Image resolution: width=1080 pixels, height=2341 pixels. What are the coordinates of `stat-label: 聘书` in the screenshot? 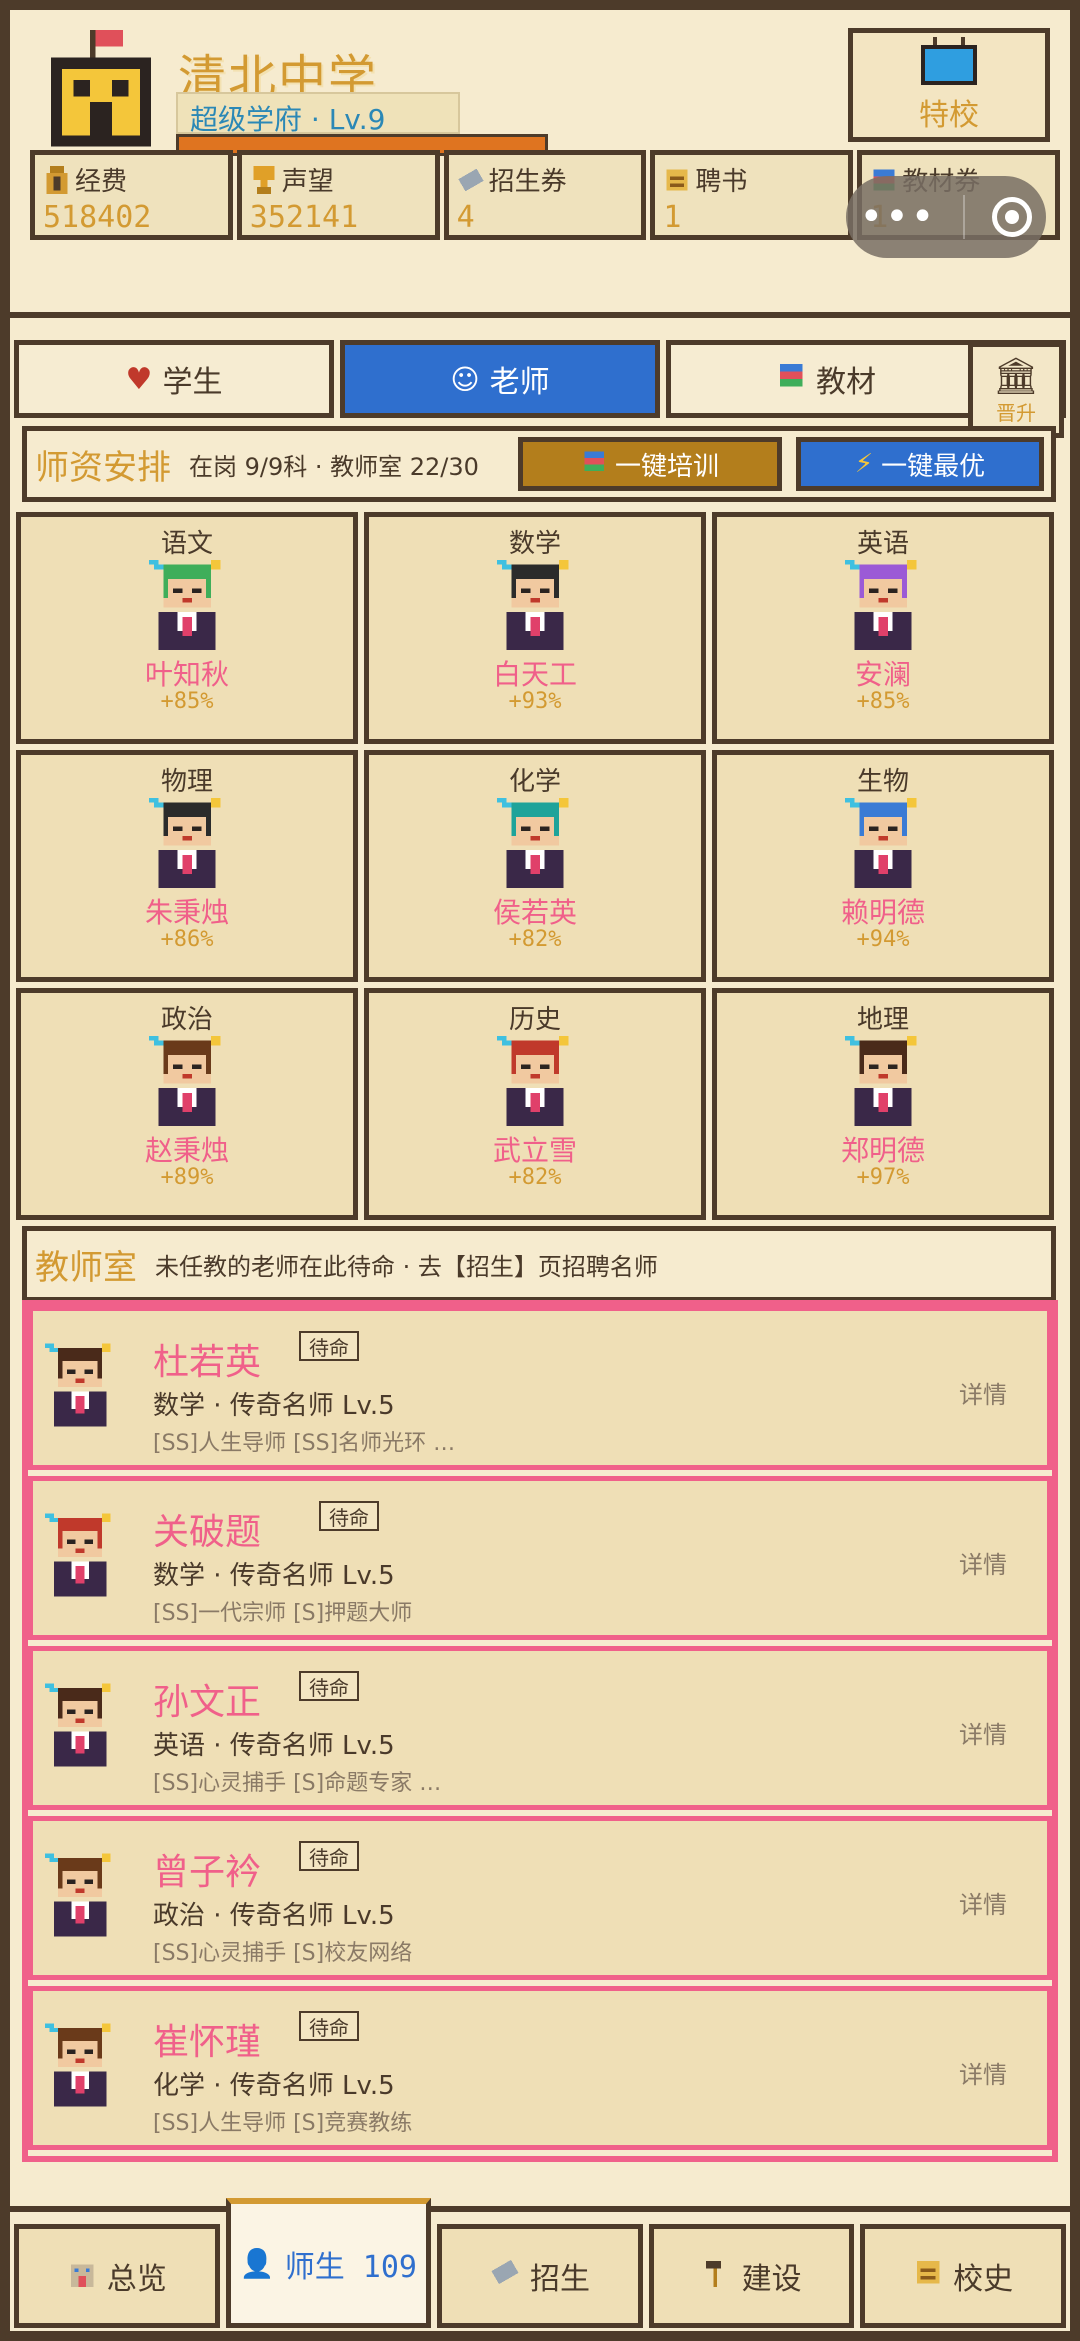 It's located at (721, 182).